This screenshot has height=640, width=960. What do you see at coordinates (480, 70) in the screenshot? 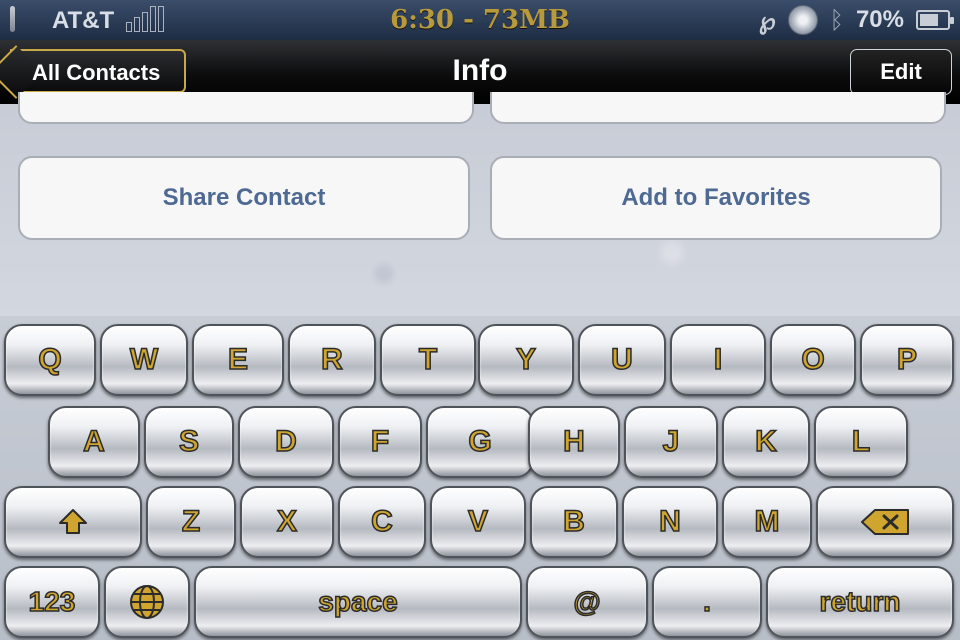
I see `page-title: Info` at bounding box center [480, 70].